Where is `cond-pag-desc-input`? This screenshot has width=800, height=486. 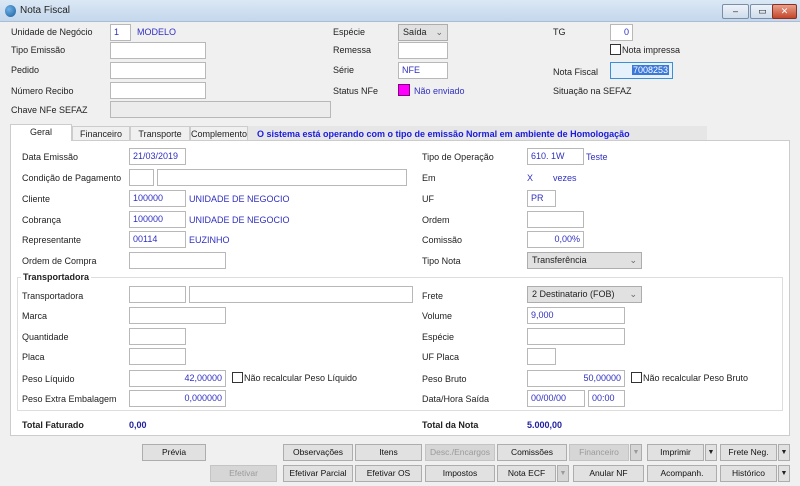 cond-pag-desc-input is located at coordinates (282, 177).